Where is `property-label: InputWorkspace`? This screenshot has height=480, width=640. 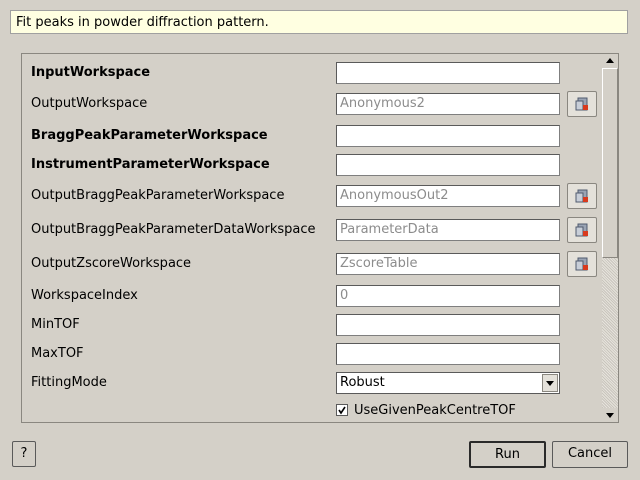 property-label: InputWorkspace is located at coordinates (91, 72).